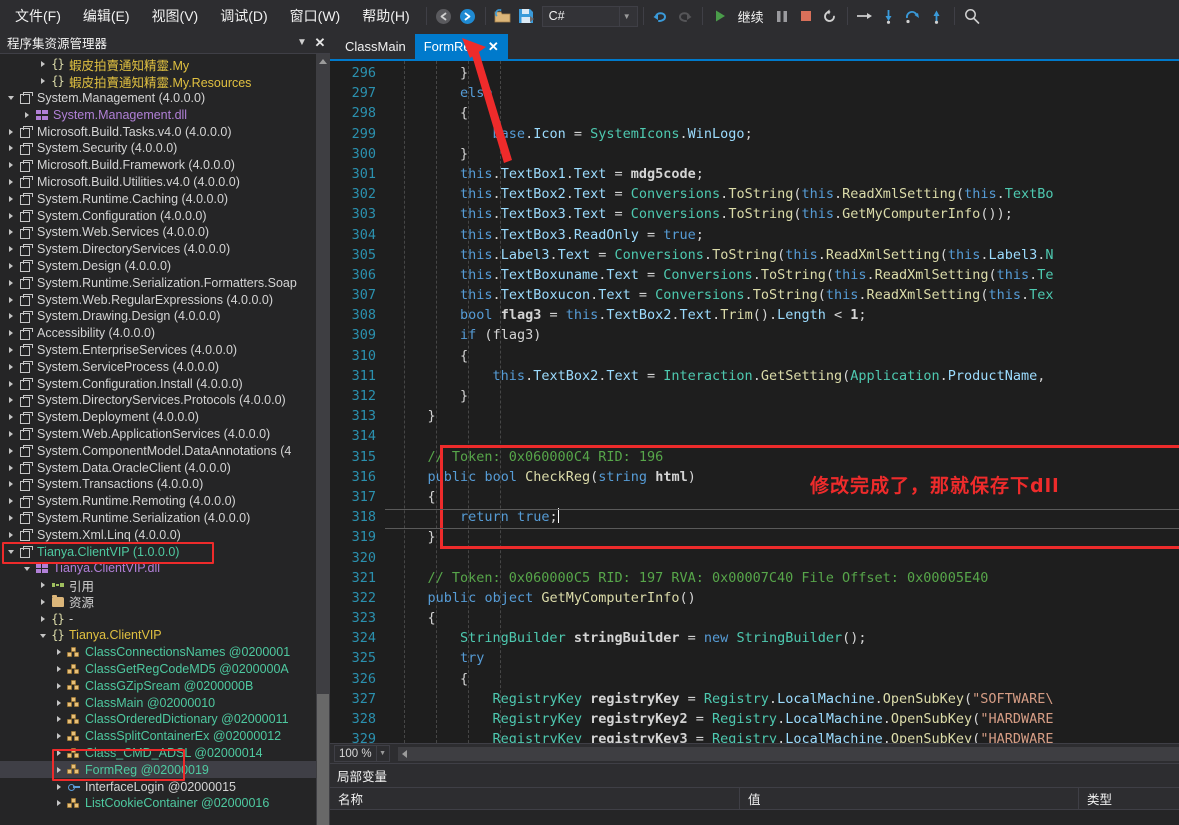 This screenshot has height=825, width=1179. I want to click on menu-debug: 调试(D), so click(243, 16).